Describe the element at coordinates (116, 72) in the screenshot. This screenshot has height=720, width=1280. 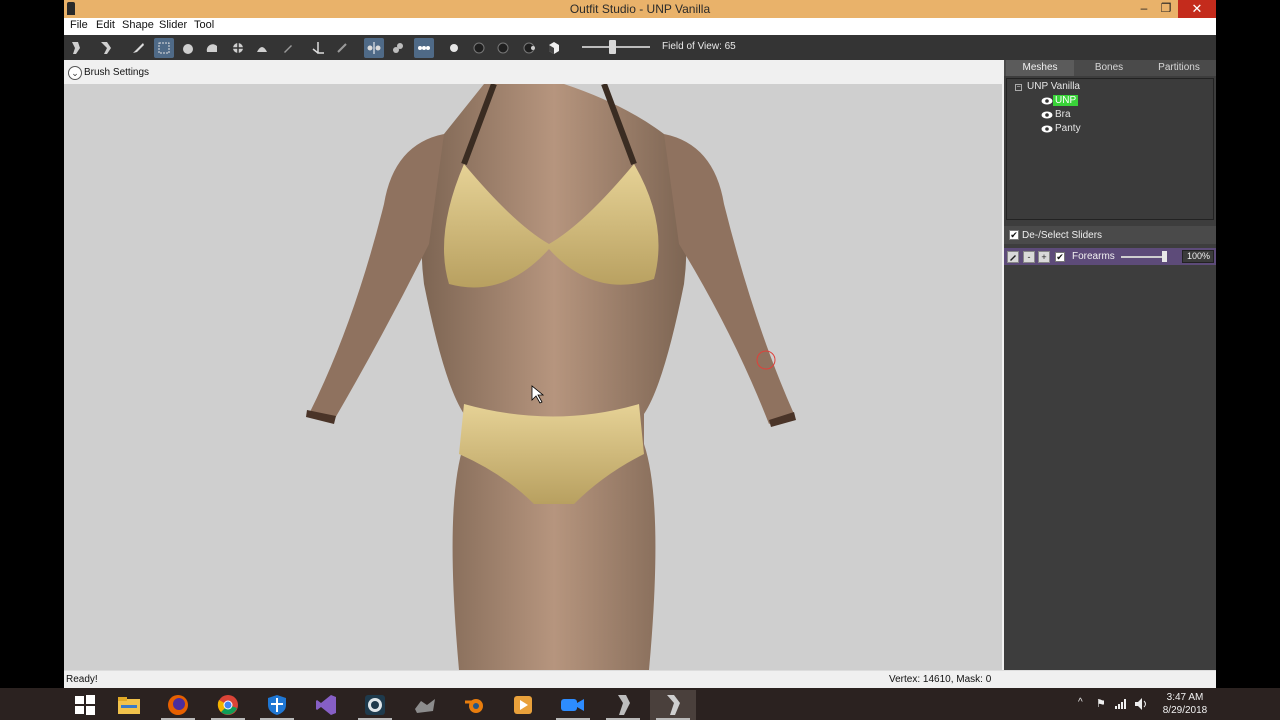
I see `brush-settings-label: Brush Settings` at that location.